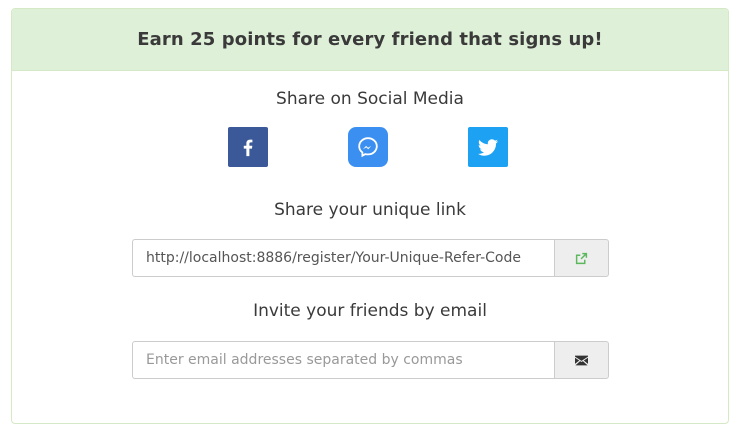 Image resolution: width=741 pixels, height=436 pixels. I want to click on envelope-icon, so click(581, 360).